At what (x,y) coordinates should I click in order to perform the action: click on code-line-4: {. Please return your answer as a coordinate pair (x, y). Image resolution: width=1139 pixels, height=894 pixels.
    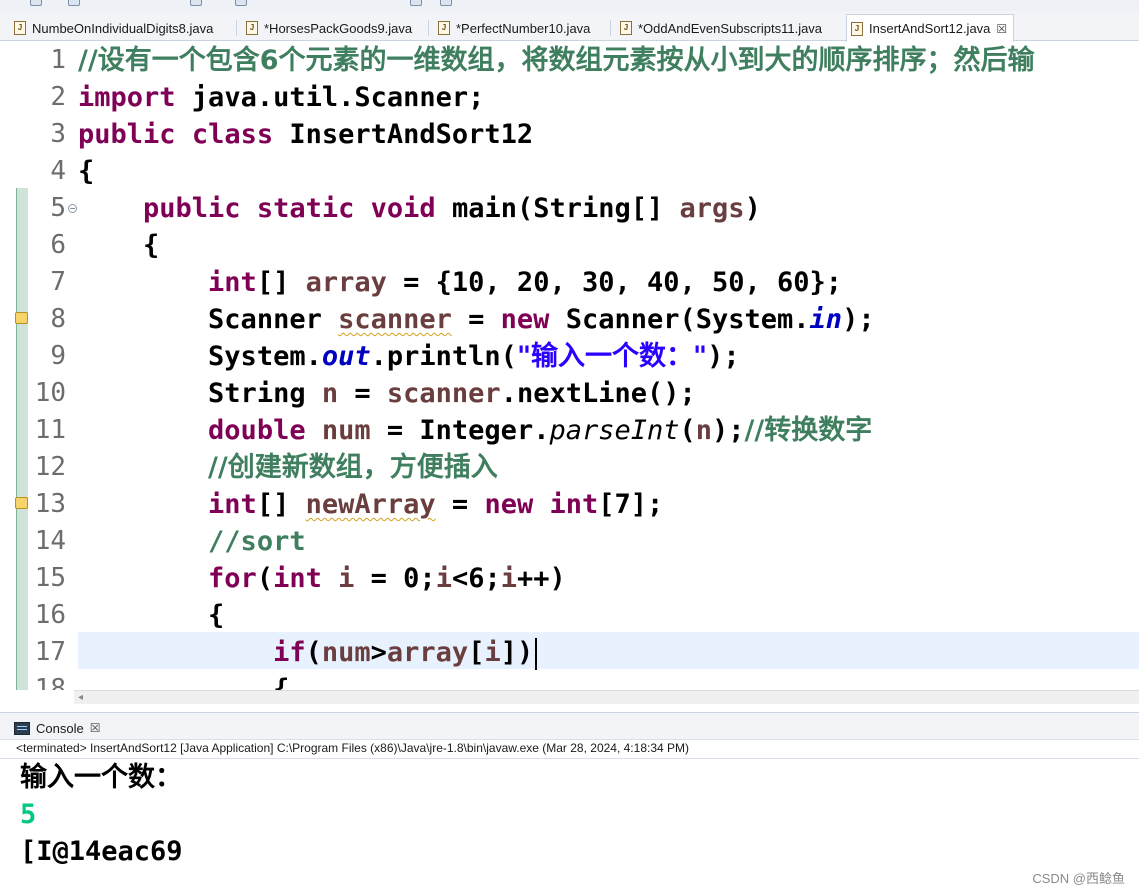
    Looking at the image, I should click on (86, 171).